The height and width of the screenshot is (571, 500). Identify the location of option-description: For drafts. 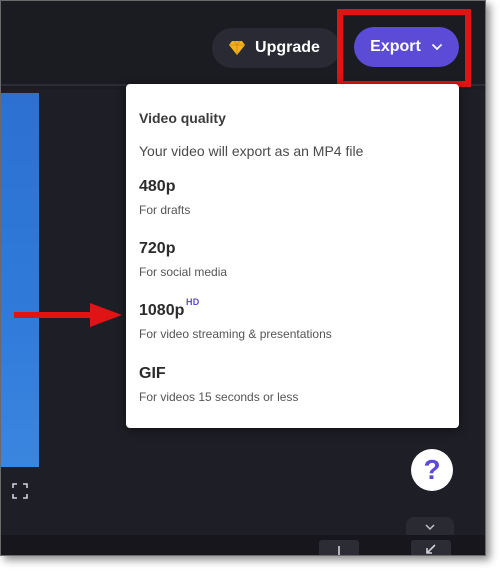
(165, 210).